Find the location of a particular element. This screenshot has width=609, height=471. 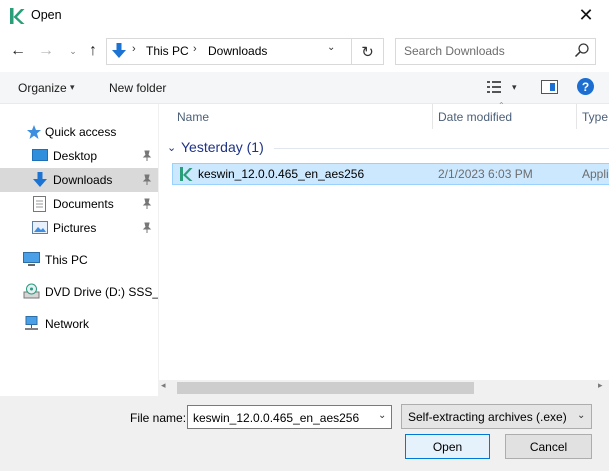

command-bar is located at coordinates (304, 88).